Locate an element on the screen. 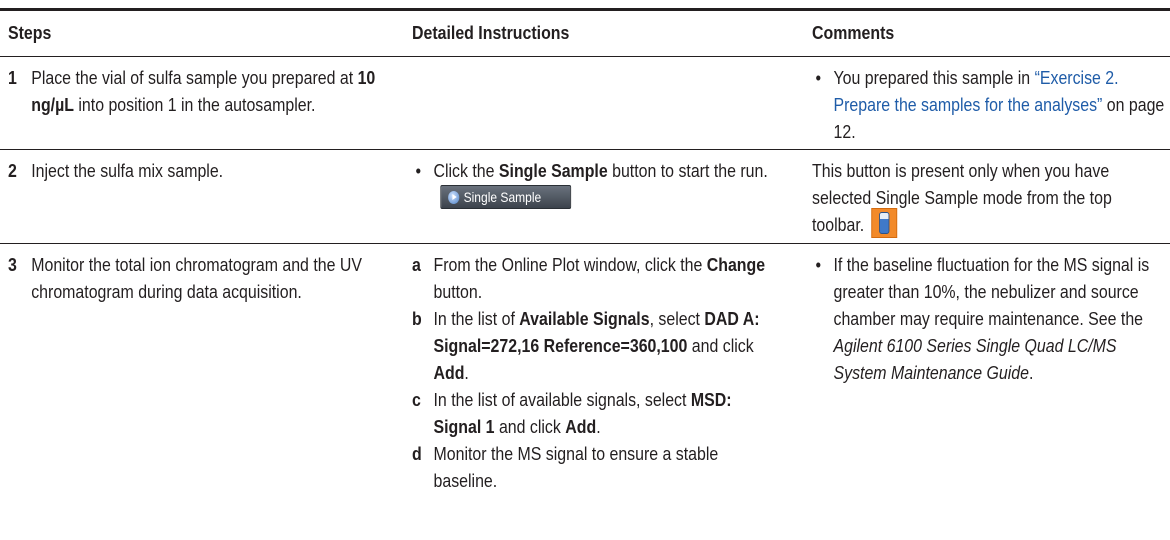 The height and width of the screenshot is (540, 1170). vial-shape is located at coordinates (884, 223).